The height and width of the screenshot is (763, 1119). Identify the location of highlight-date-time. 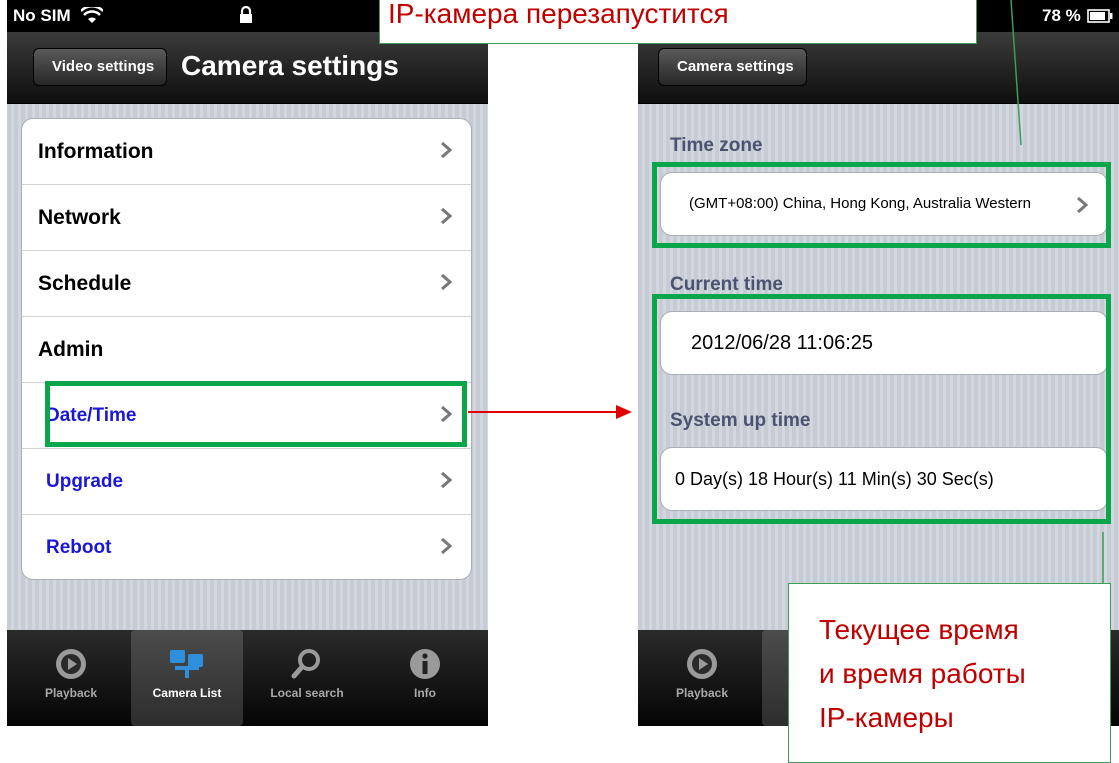
(256, 414).